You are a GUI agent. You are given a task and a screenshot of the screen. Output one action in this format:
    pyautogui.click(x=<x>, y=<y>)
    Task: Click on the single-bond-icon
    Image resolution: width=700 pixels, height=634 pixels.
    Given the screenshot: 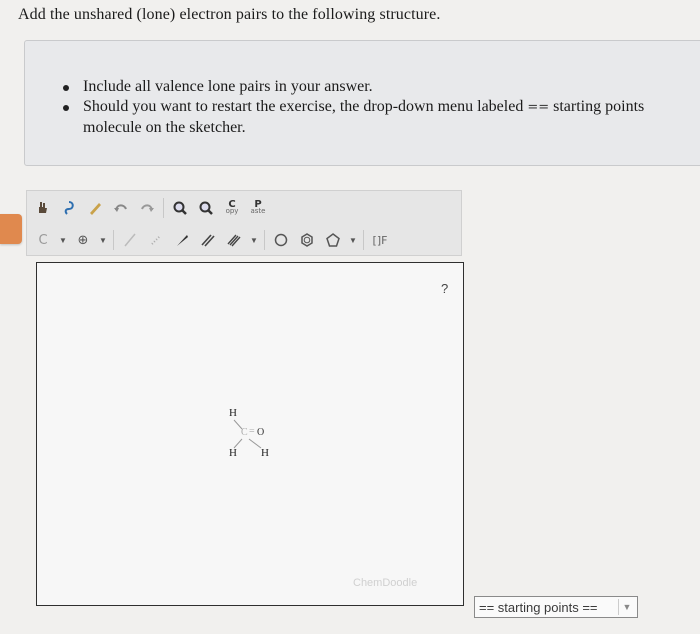 What is the action you would take?
    pyautogui.click(x=130, y=240)
    